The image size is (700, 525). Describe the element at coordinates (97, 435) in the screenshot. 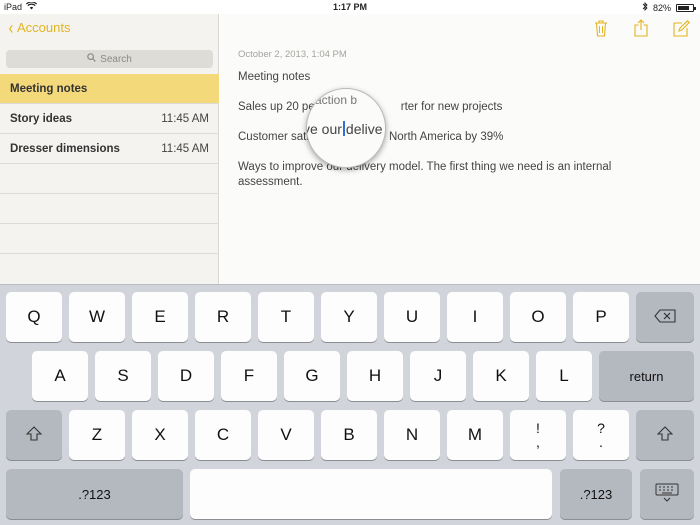

I see `key-z: Z` at that location.